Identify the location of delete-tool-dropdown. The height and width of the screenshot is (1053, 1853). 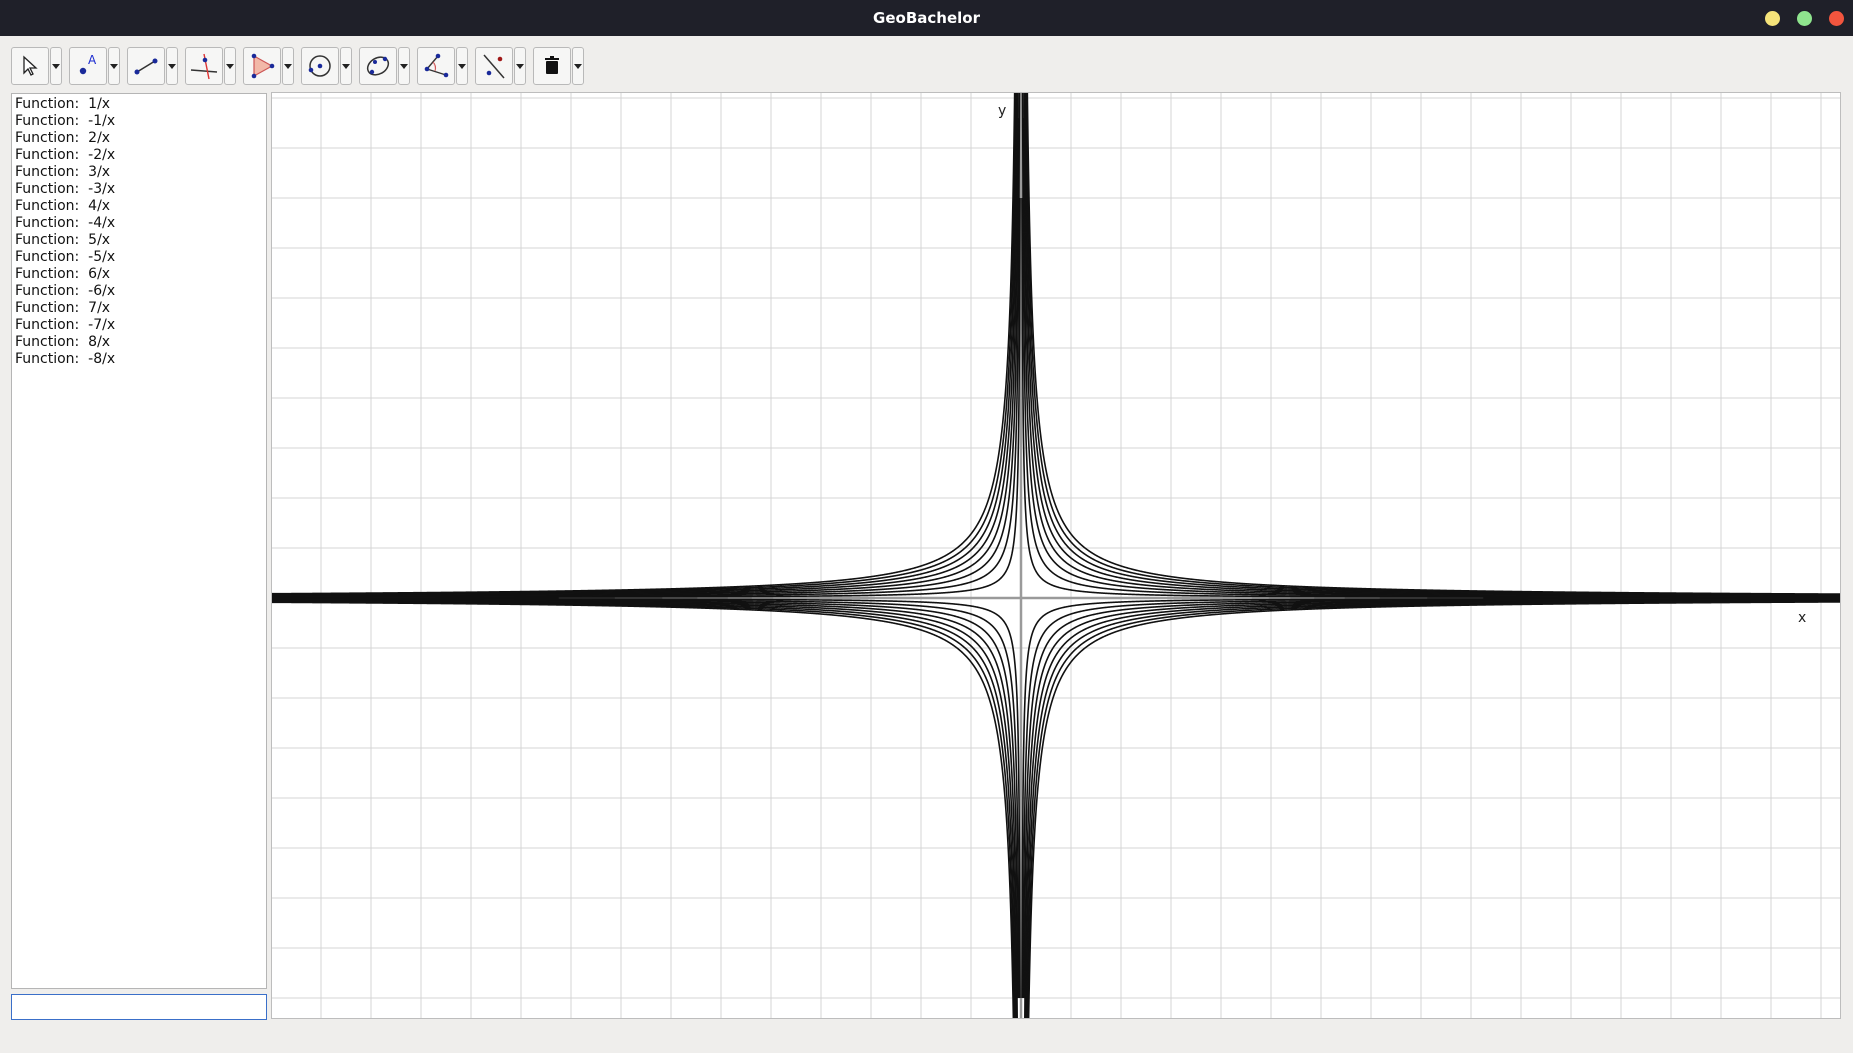
(578, 66).